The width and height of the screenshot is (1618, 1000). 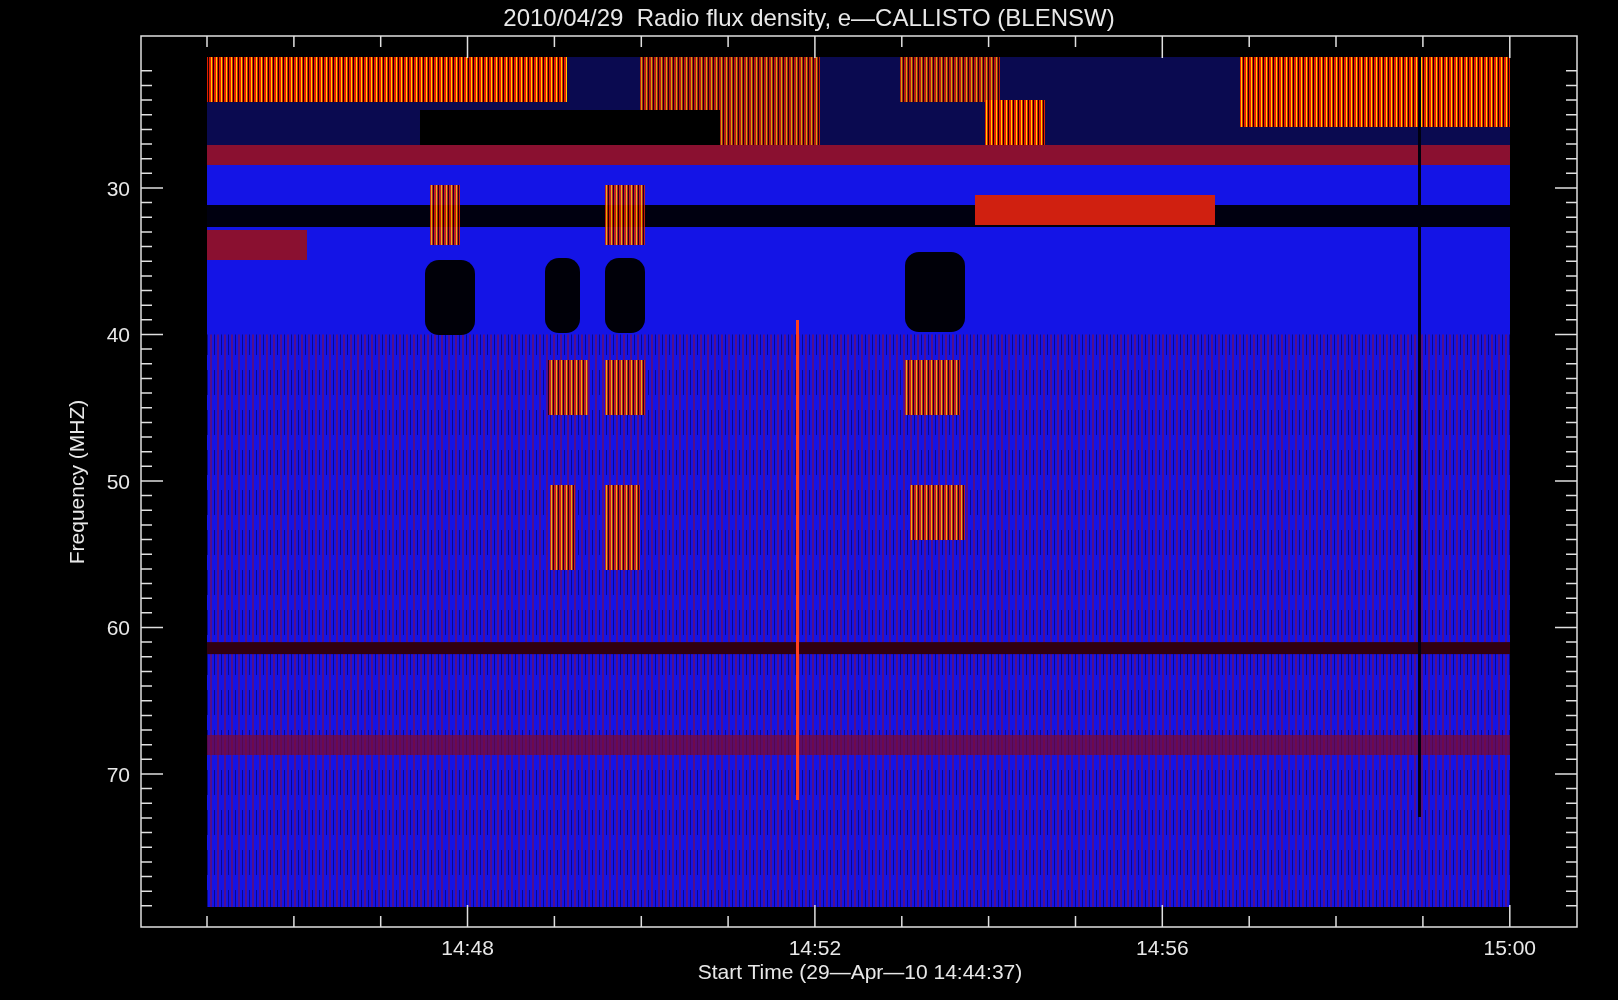 What do you see at coordinates (809, 17) in the screenshot?
I see `plot-title: 2010/04/29 Radio flux density, e—CALLISTO (BLENSW)` at bounding box center [809, 17].